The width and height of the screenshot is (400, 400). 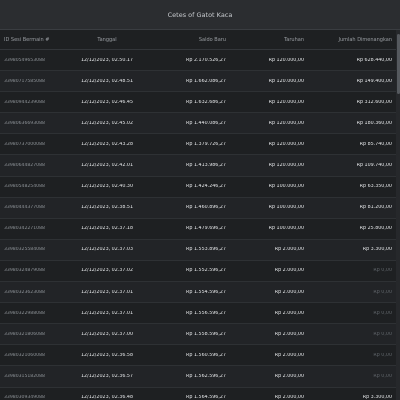 I want to click on cell-tanggal: 12/12/2023, 02.37.03, so click(x=107, y=250).